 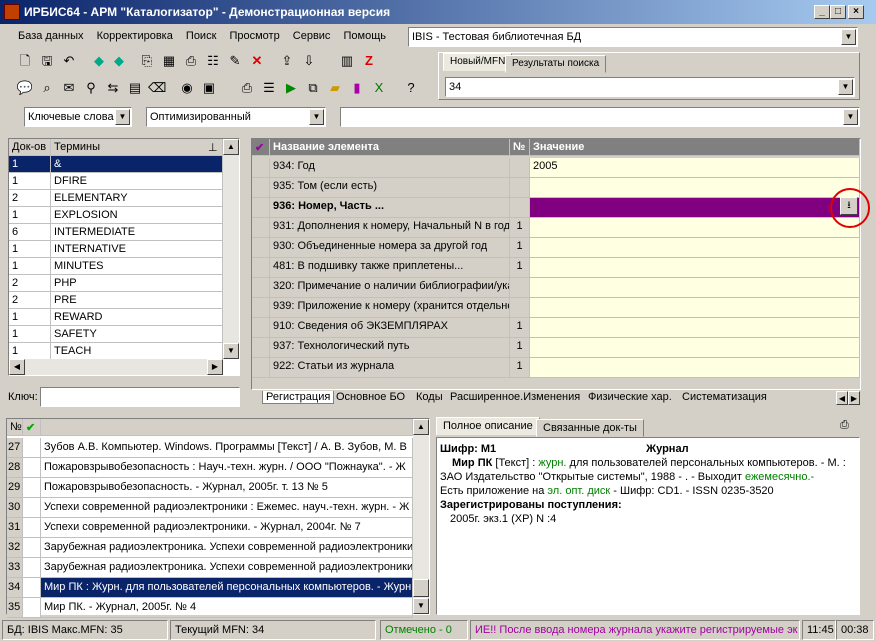 I want to click on record-row: 35 Мир ПК. - Журнал, 2005г. № 4, so click(x=210, y=608).